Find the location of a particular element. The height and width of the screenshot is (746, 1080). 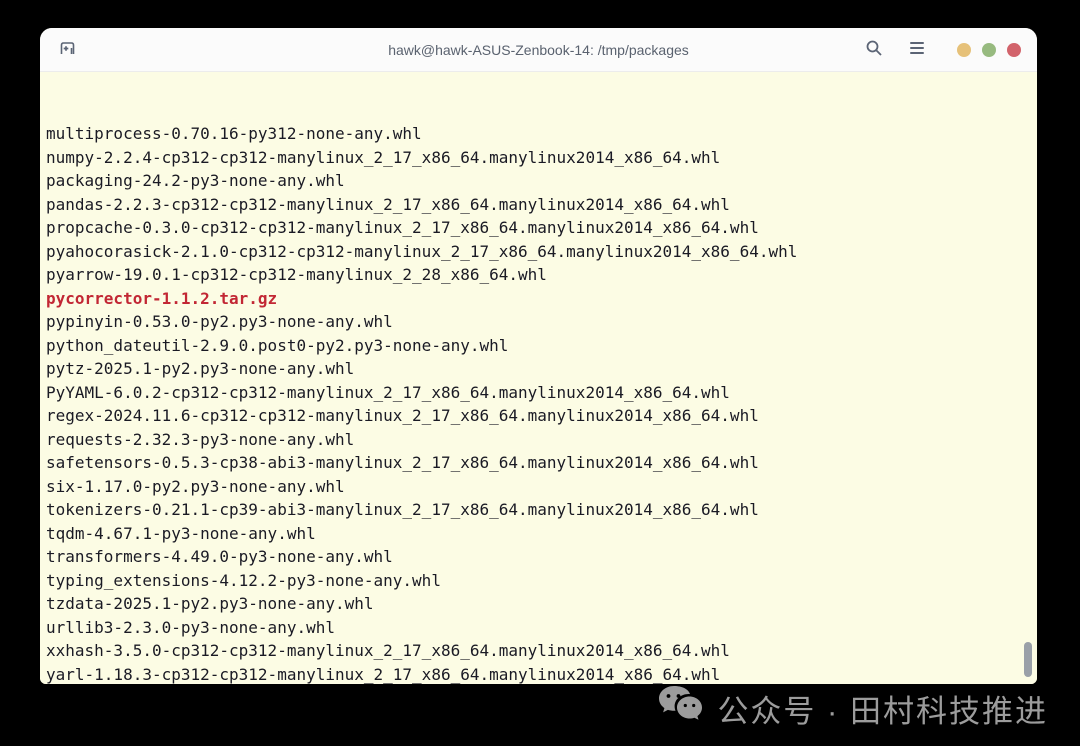

hamburger-menu-icon is located at coordinates (917, 49).